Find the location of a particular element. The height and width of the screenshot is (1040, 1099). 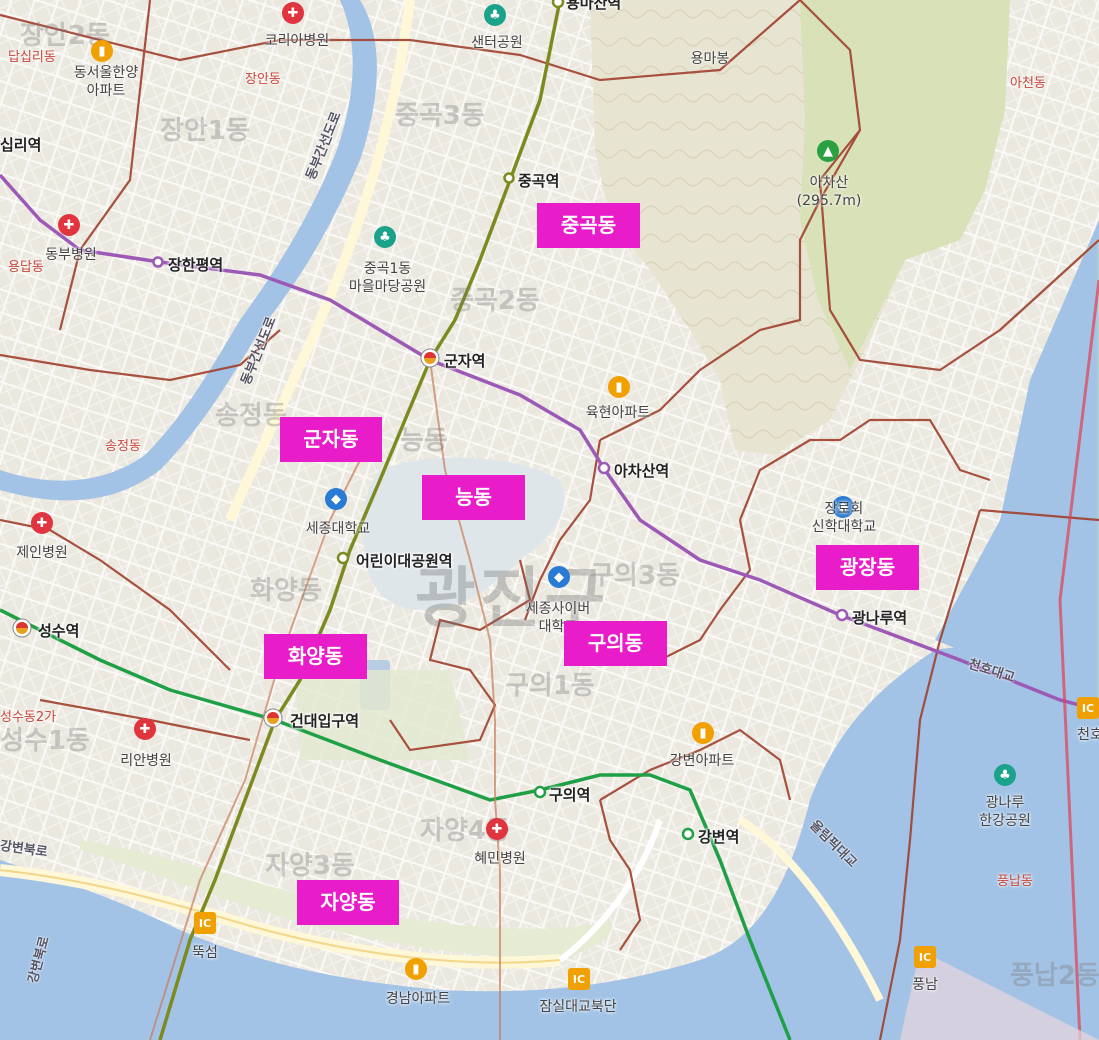

station-label-junggok: 중곡역 is located at coordinates (538, 180).